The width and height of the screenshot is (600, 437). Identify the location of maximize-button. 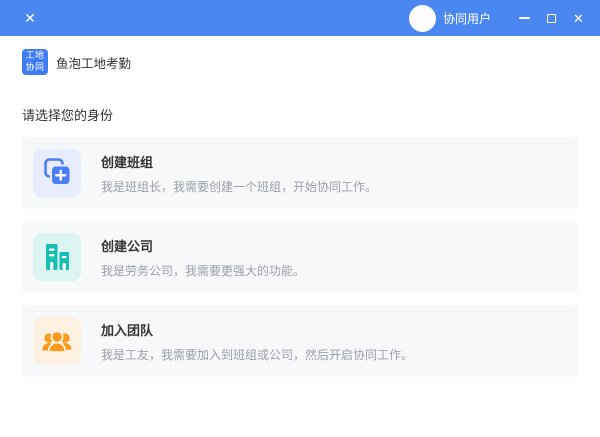
(551, 18).